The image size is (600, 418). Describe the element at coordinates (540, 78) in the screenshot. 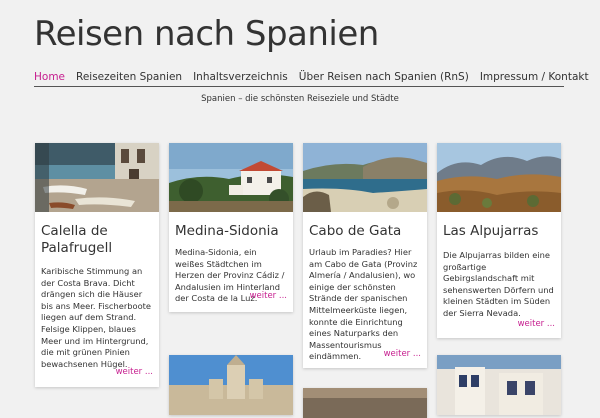

I see `nav-impressum: Impressum / Kontakt` at that location.